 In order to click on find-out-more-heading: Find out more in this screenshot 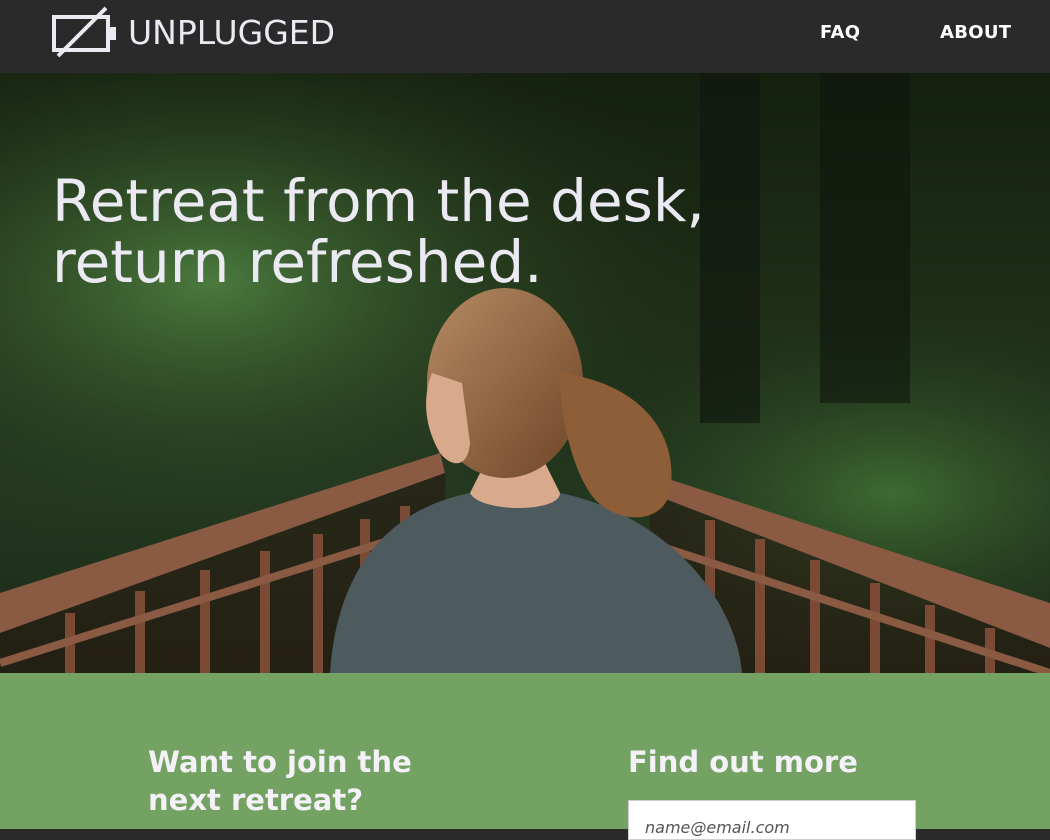, I will do `click(743, 762)`.